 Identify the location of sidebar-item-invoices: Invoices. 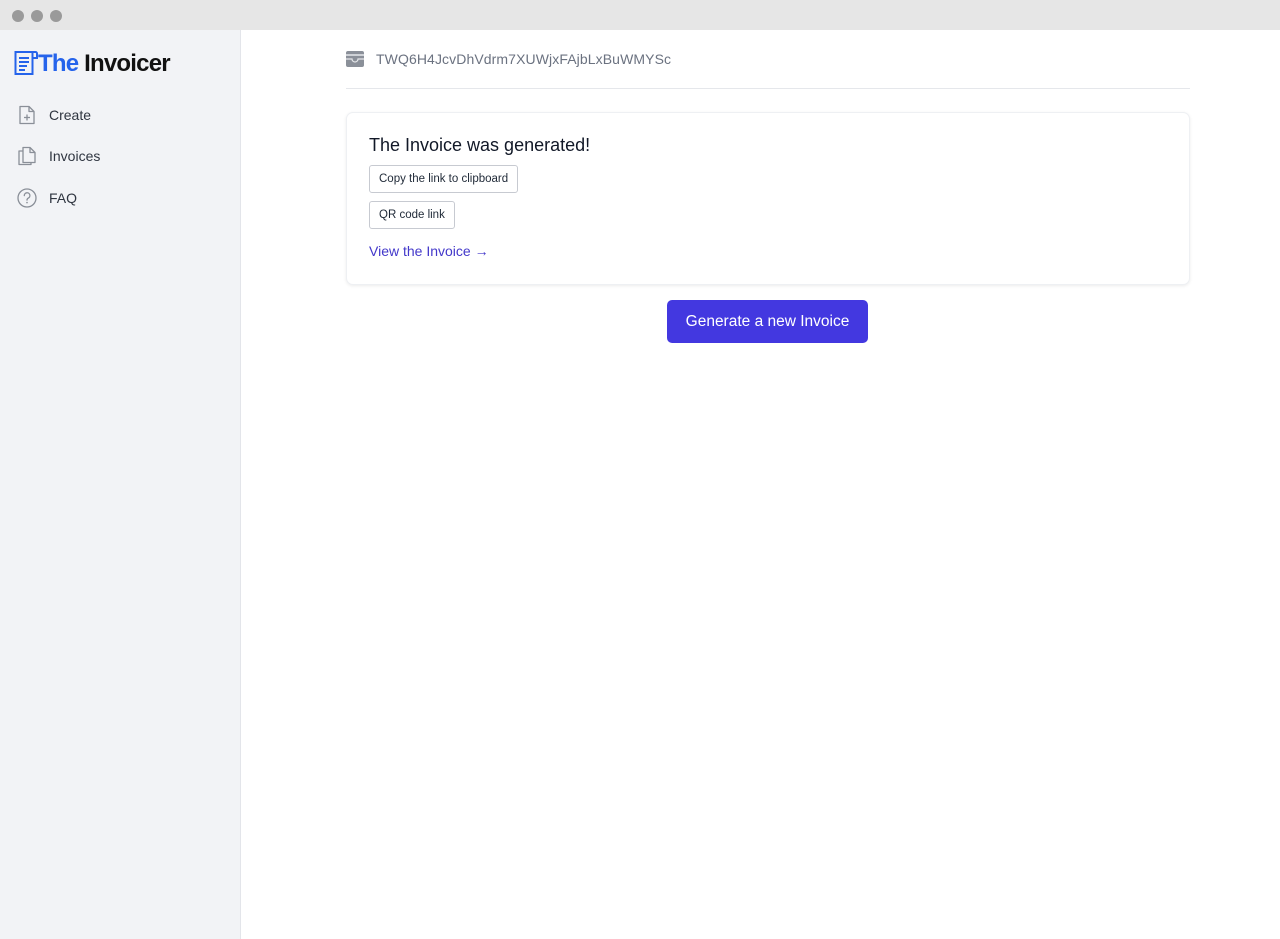
(58, 156).